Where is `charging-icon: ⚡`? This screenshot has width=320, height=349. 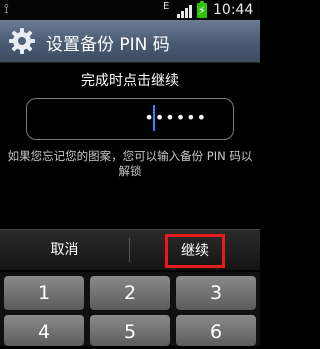 charging-icon: ⚡ is located at coordinates (202, 10).